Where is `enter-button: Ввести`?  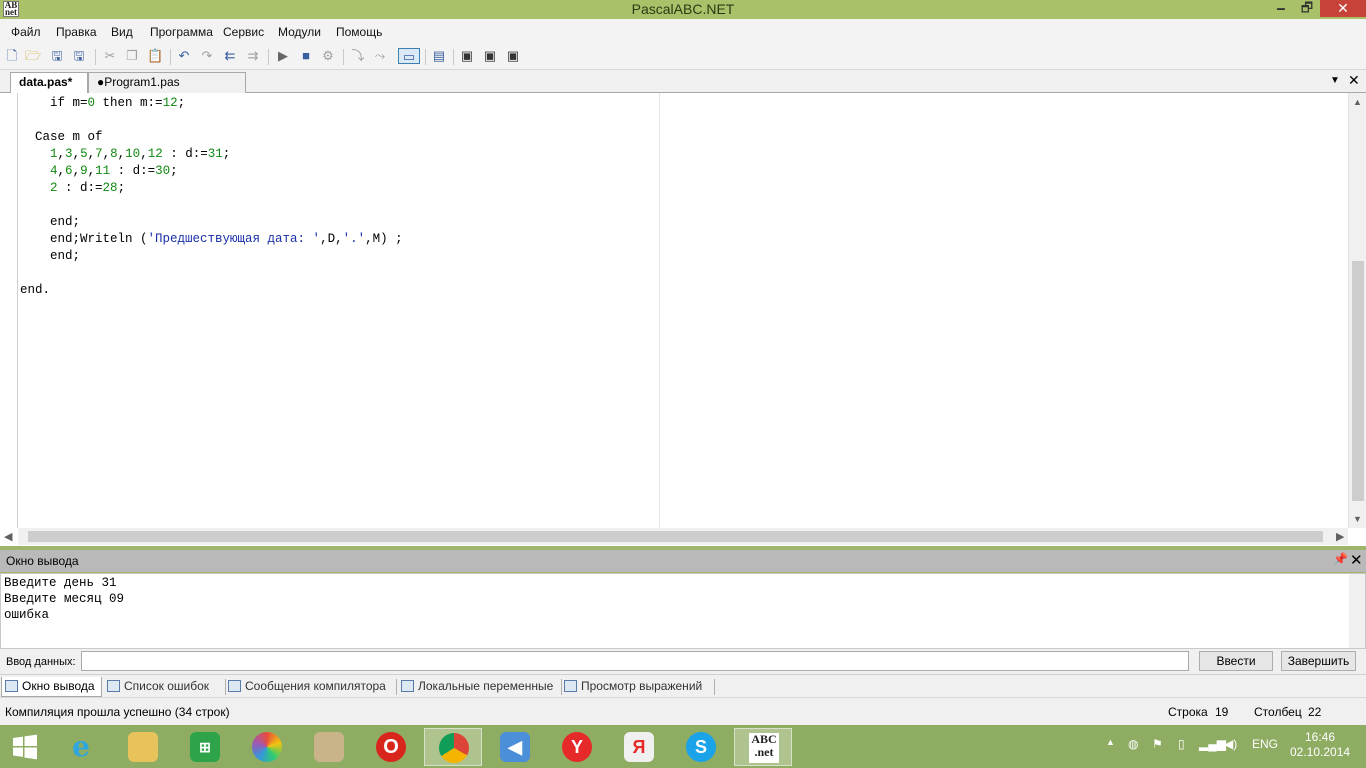
enter-button: Ввести is located at coordinates (1236, 661).